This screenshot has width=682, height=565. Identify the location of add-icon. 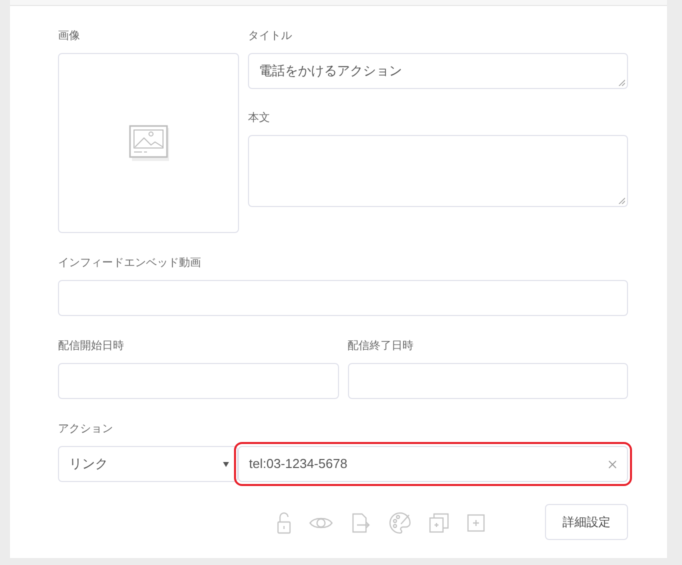
(476, 523).